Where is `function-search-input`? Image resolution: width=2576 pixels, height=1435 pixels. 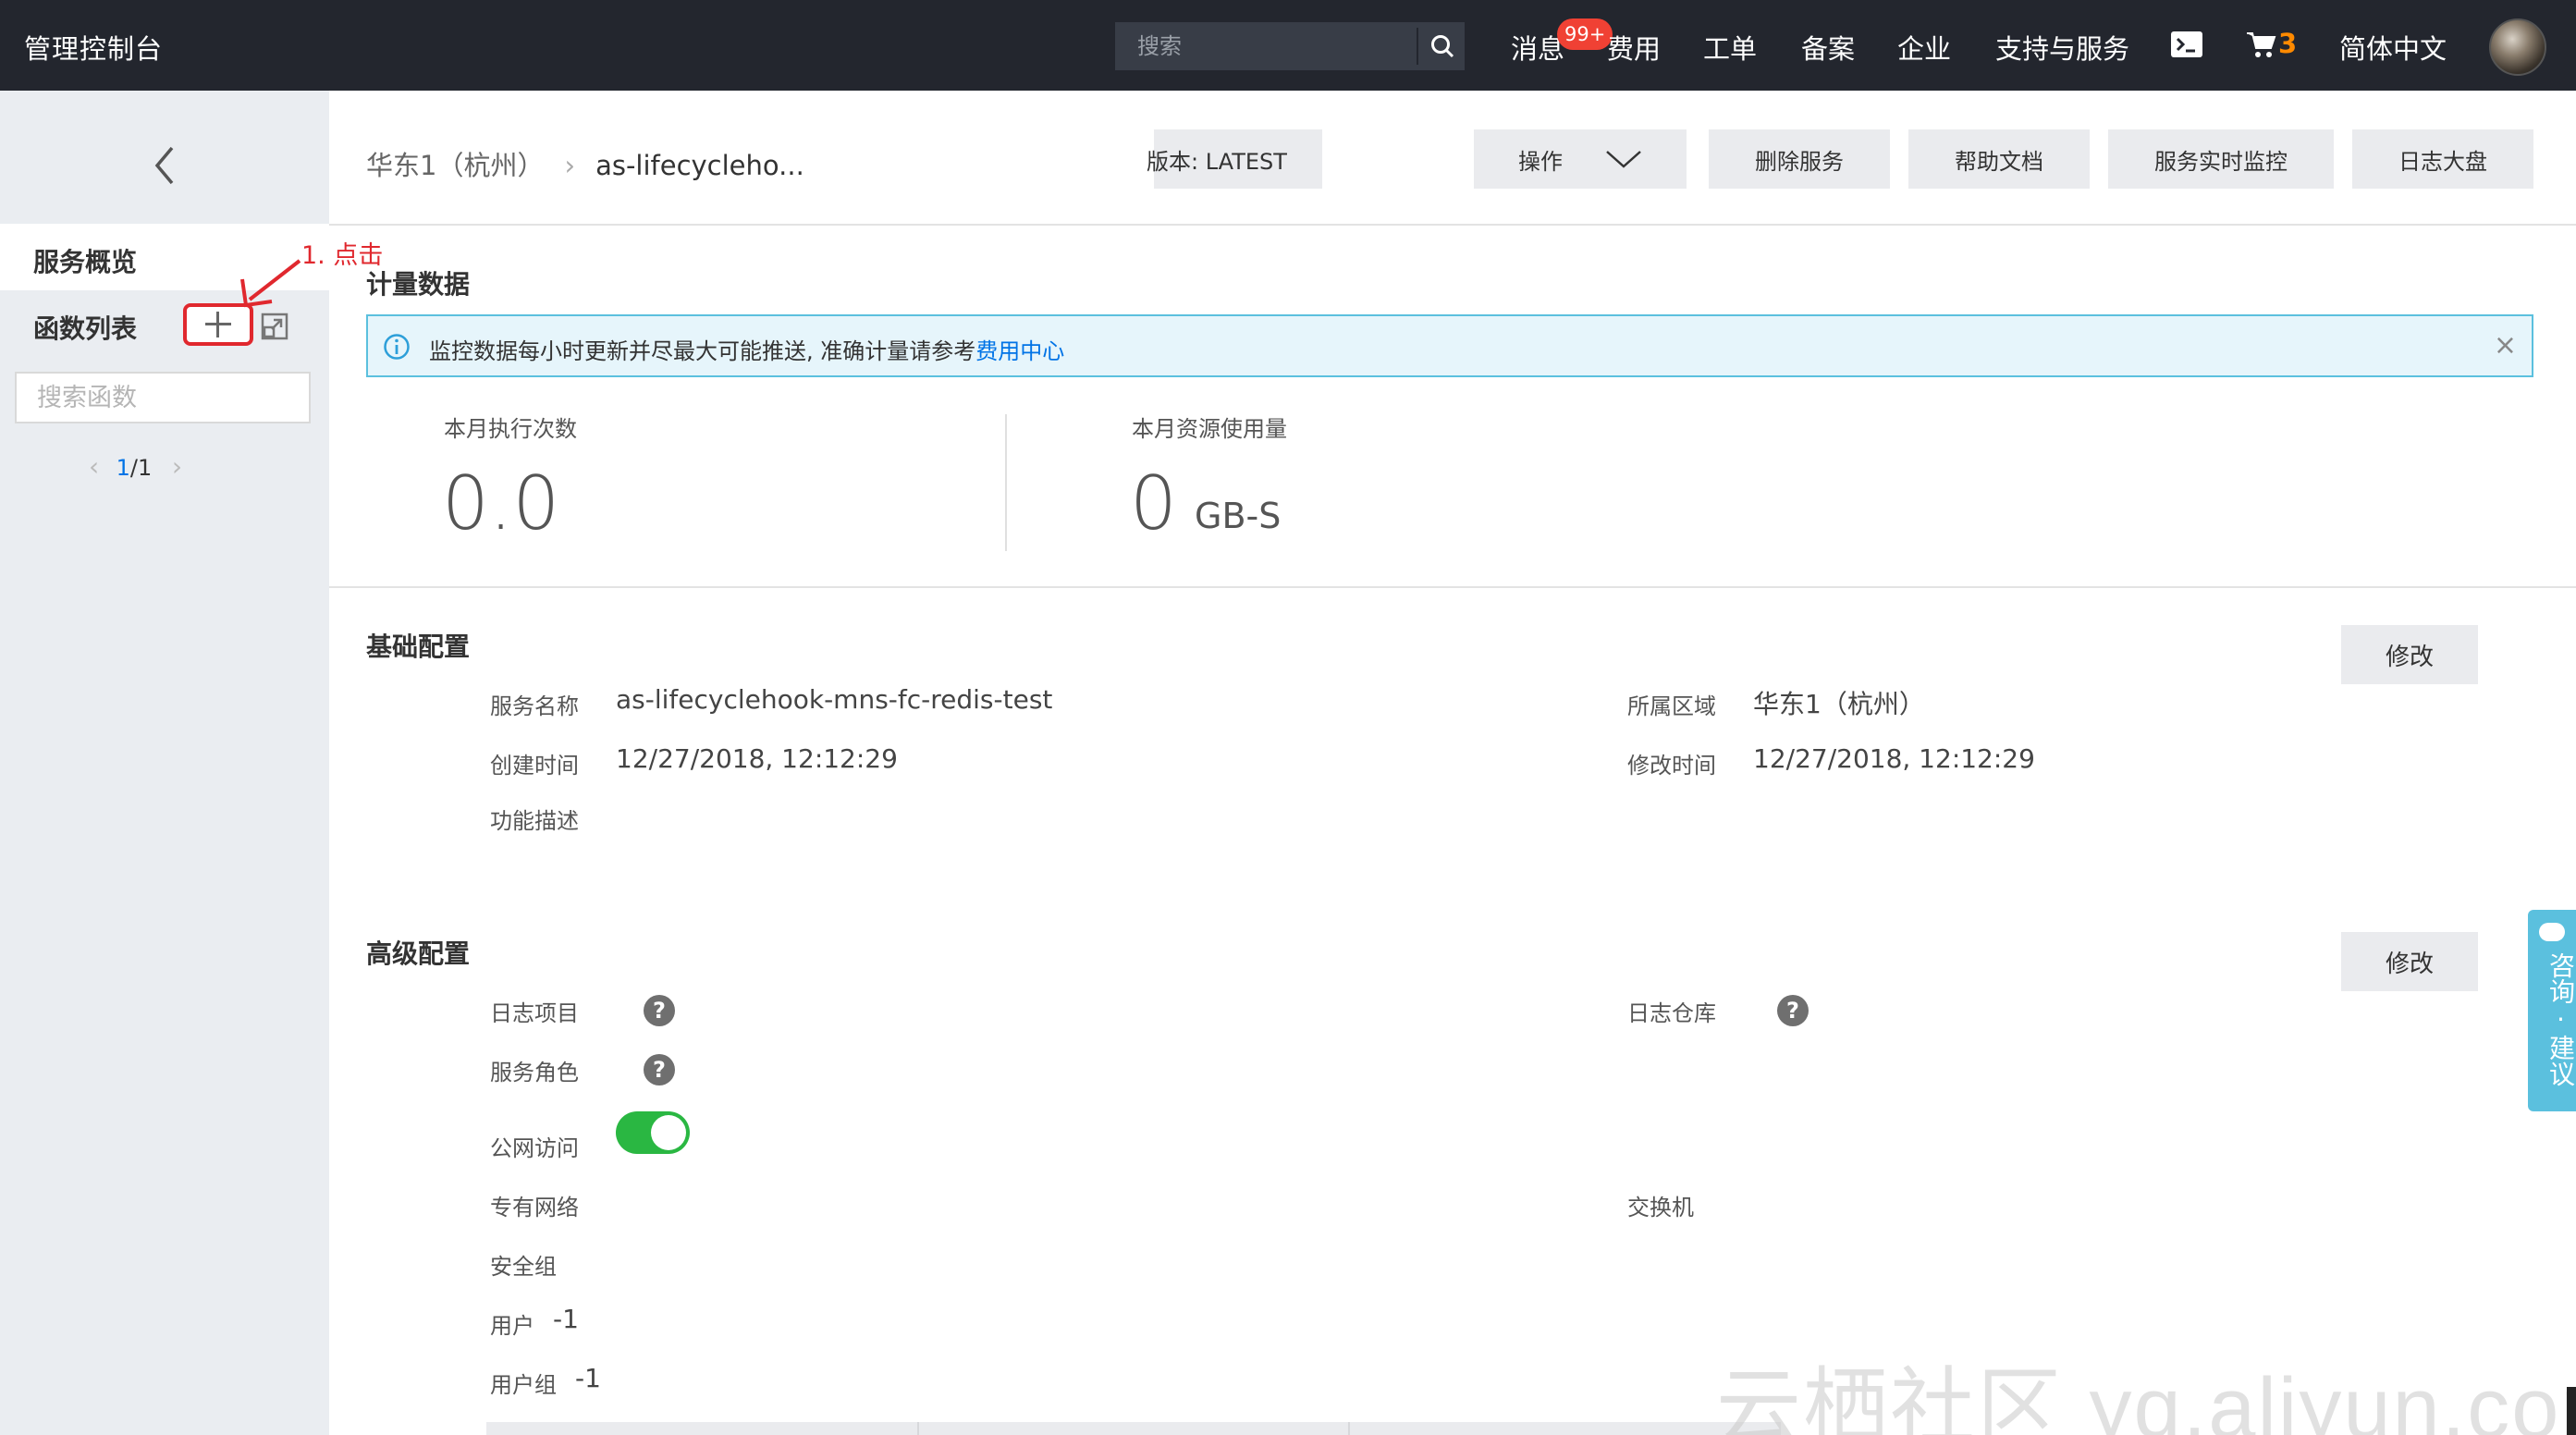
function-search-input is located at coordinates (163, 398).